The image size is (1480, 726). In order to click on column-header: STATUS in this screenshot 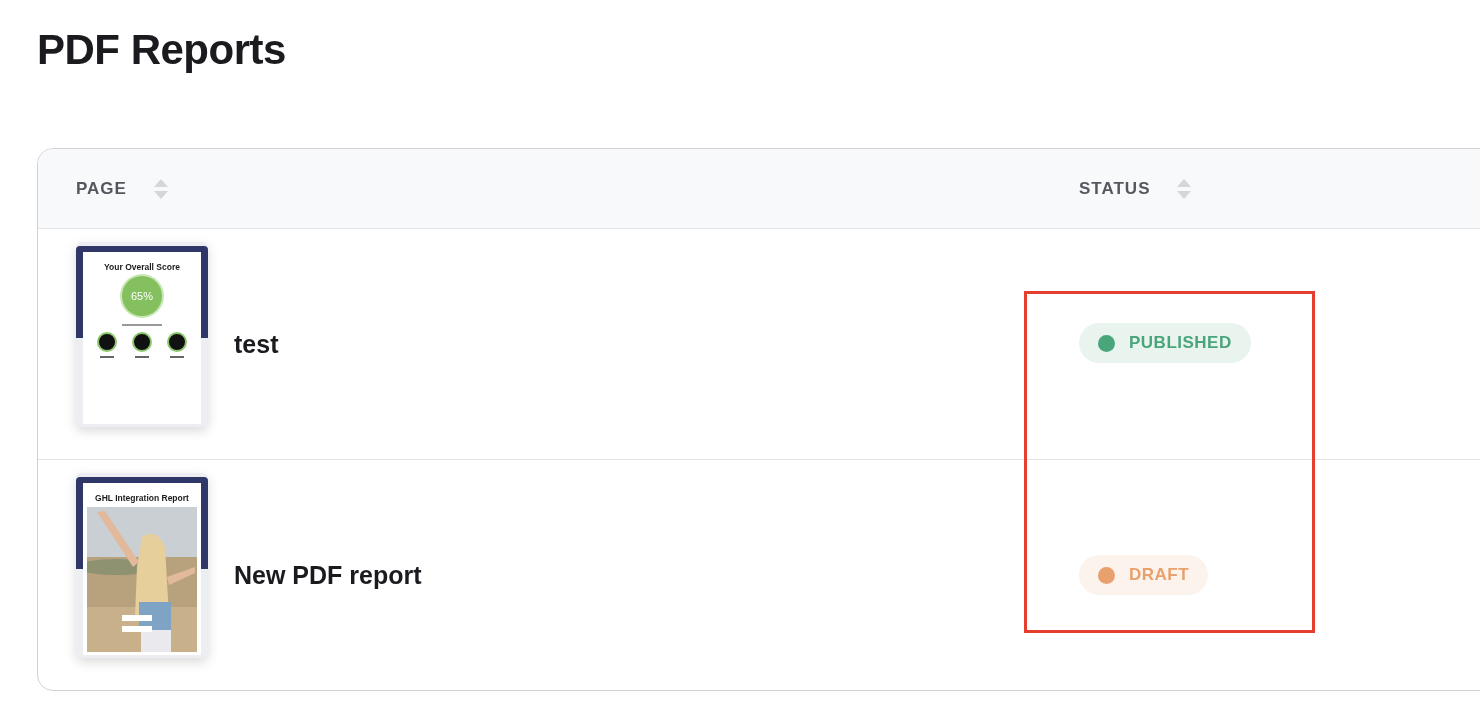, I will do `click(1115, 188)`.